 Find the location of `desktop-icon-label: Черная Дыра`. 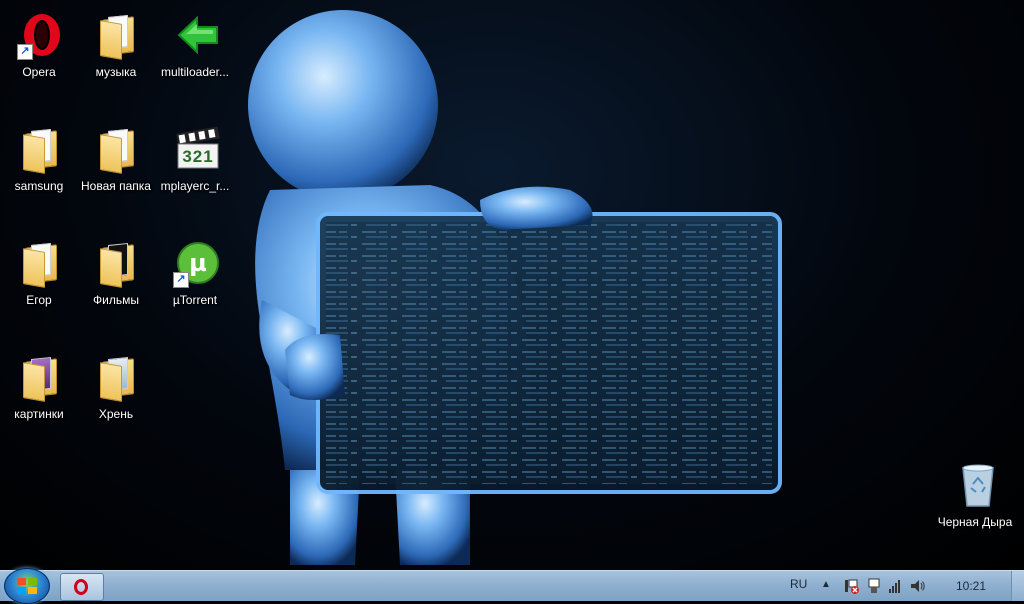

desktop-icon-label: Черная Дыра is located at coordinates (975, 522).